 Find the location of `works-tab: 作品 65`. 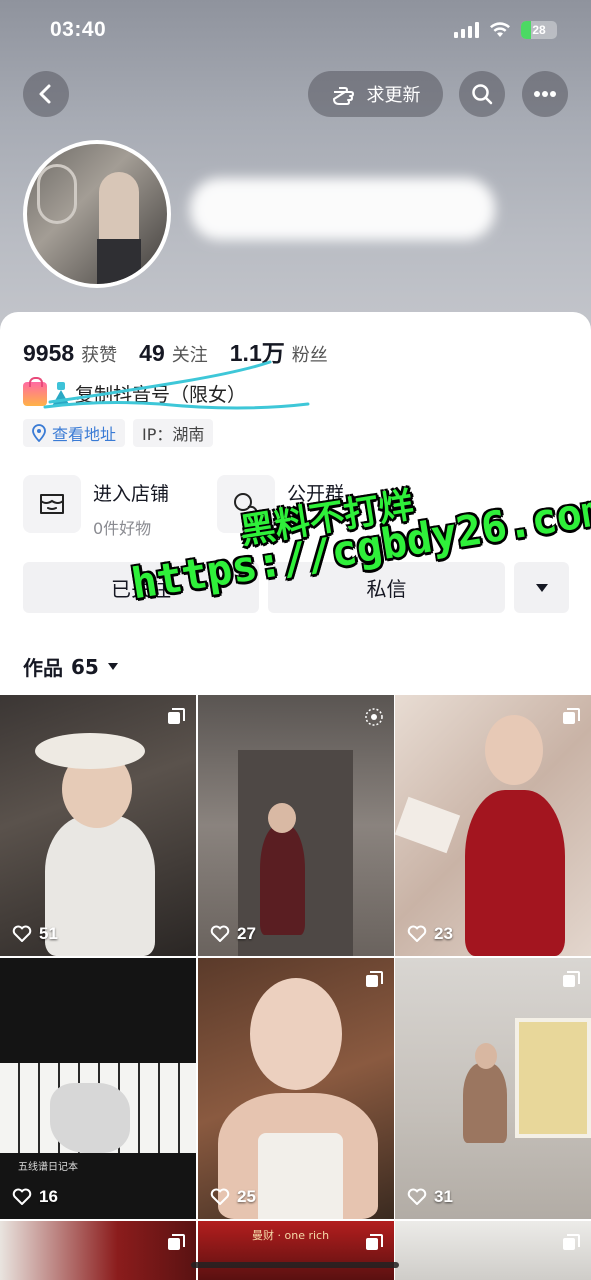

works-tab: 作品 65 is located at coordinates (71, 666).